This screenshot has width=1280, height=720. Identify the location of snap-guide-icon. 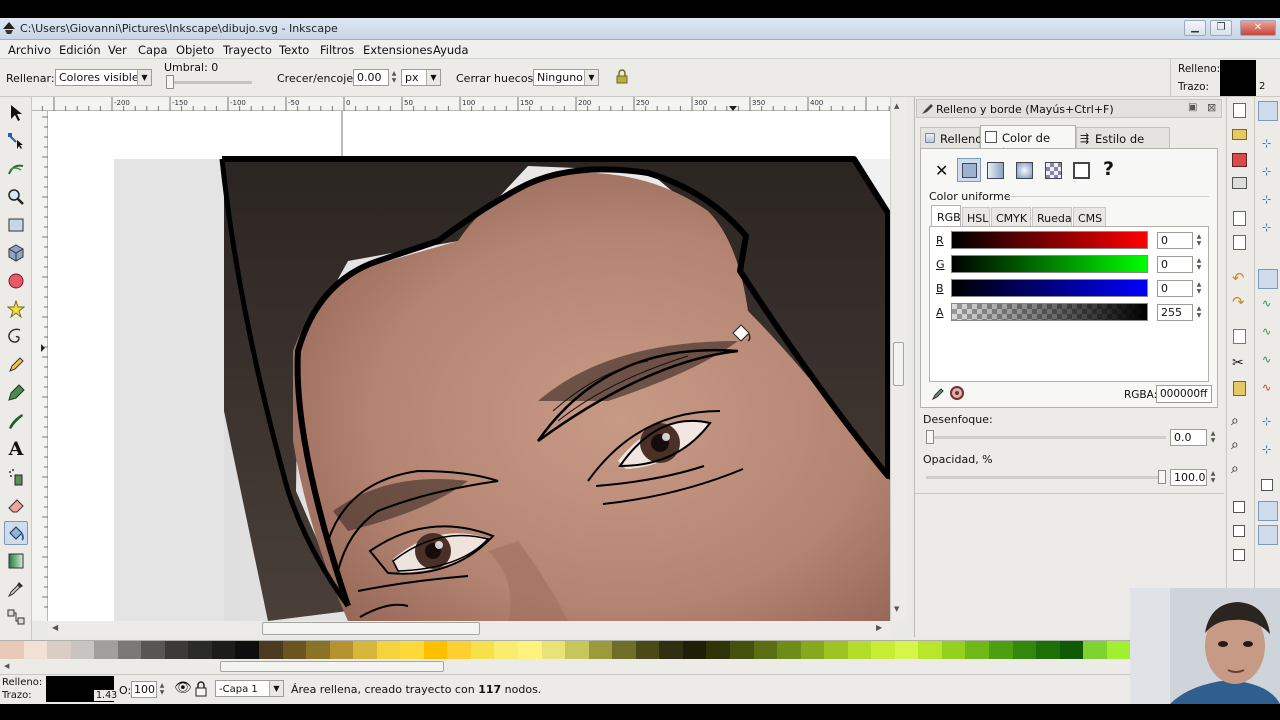
(1268, 535).